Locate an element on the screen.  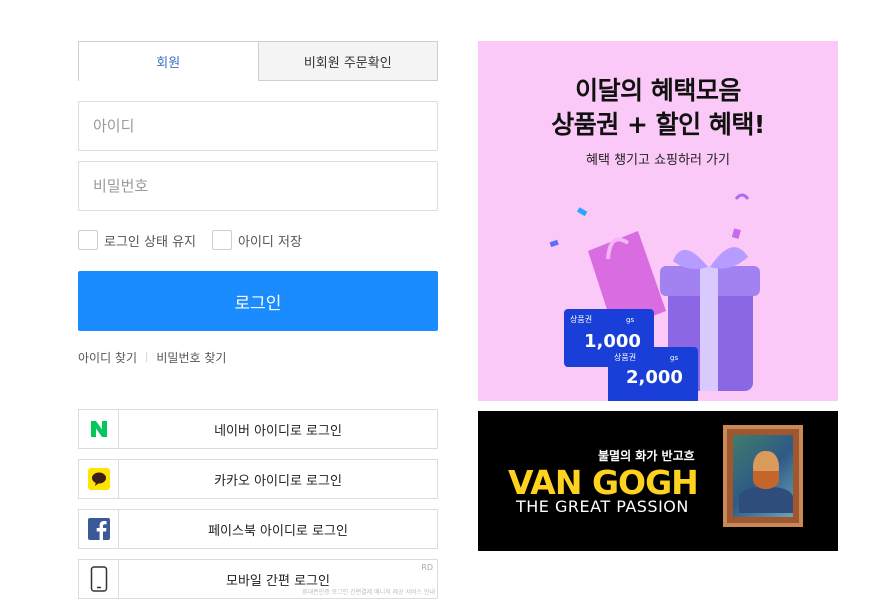
keep-login-box is located at coordinates (88, 240).